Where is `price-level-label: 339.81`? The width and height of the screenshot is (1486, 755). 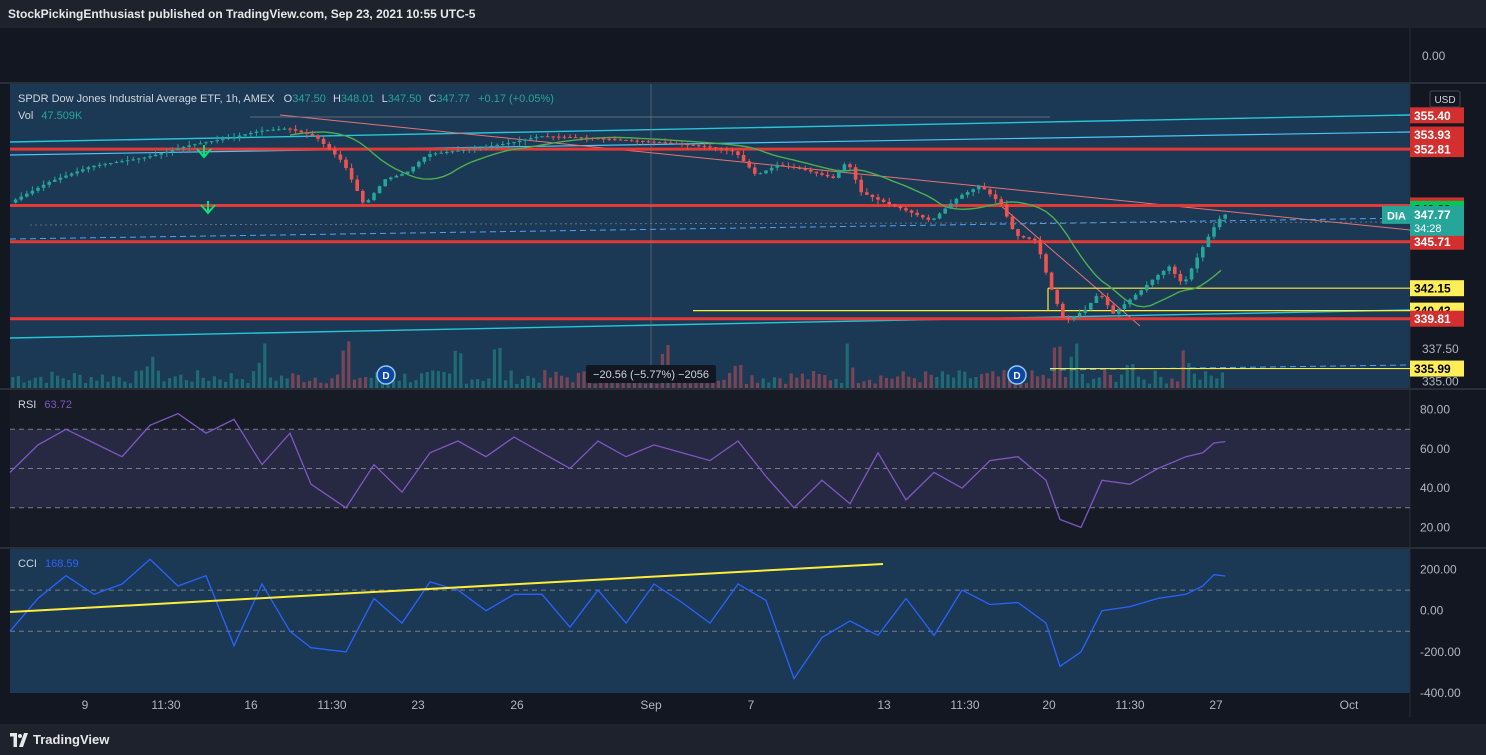
price-level-label: 339.81 is located at coordinates (1432, 319).